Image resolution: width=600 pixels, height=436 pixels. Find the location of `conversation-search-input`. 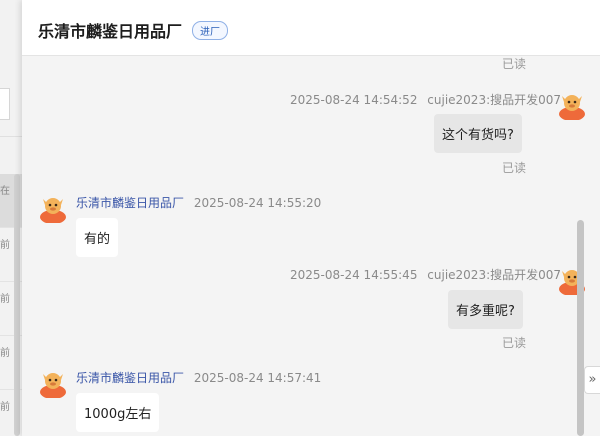

conversation-search-input is located at coordinates (5, 104).